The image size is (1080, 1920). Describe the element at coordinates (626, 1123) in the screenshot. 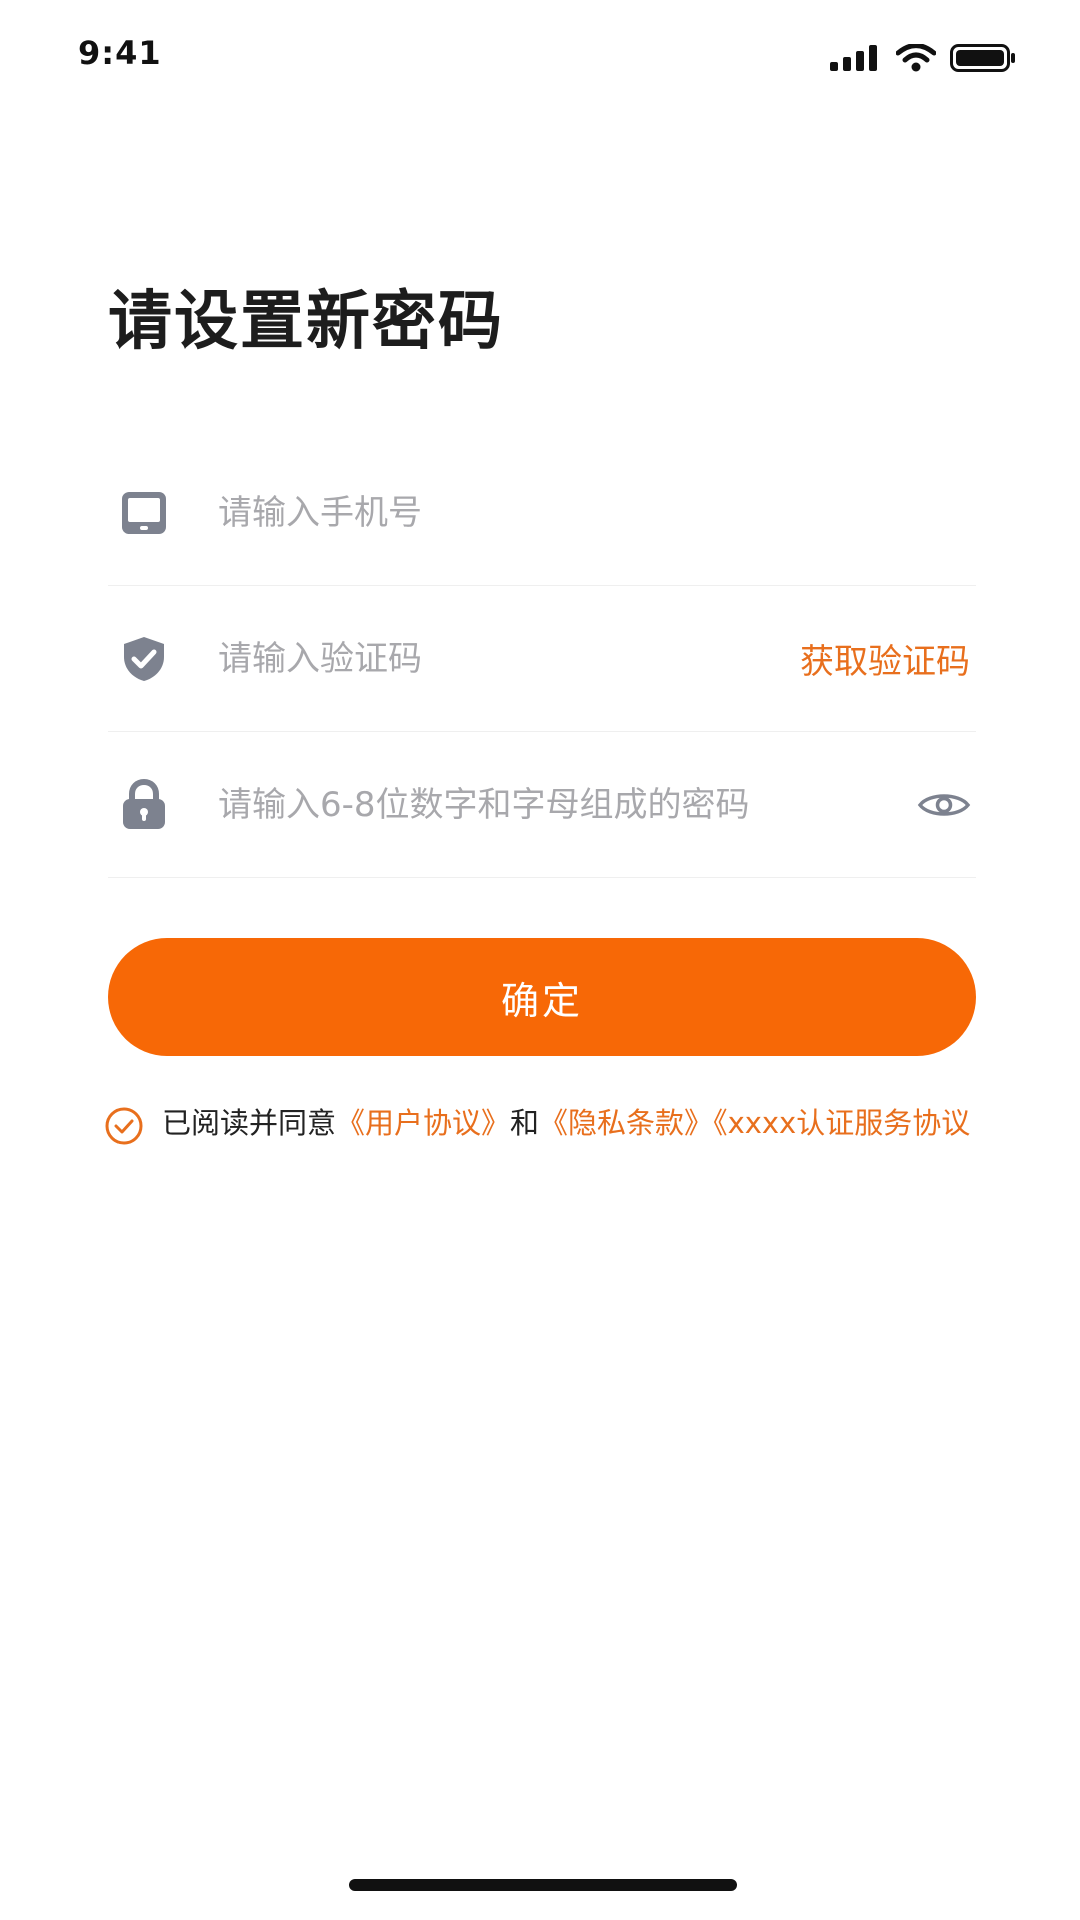

I see `privacy-terms-link: 《隐私条款》` at that location.